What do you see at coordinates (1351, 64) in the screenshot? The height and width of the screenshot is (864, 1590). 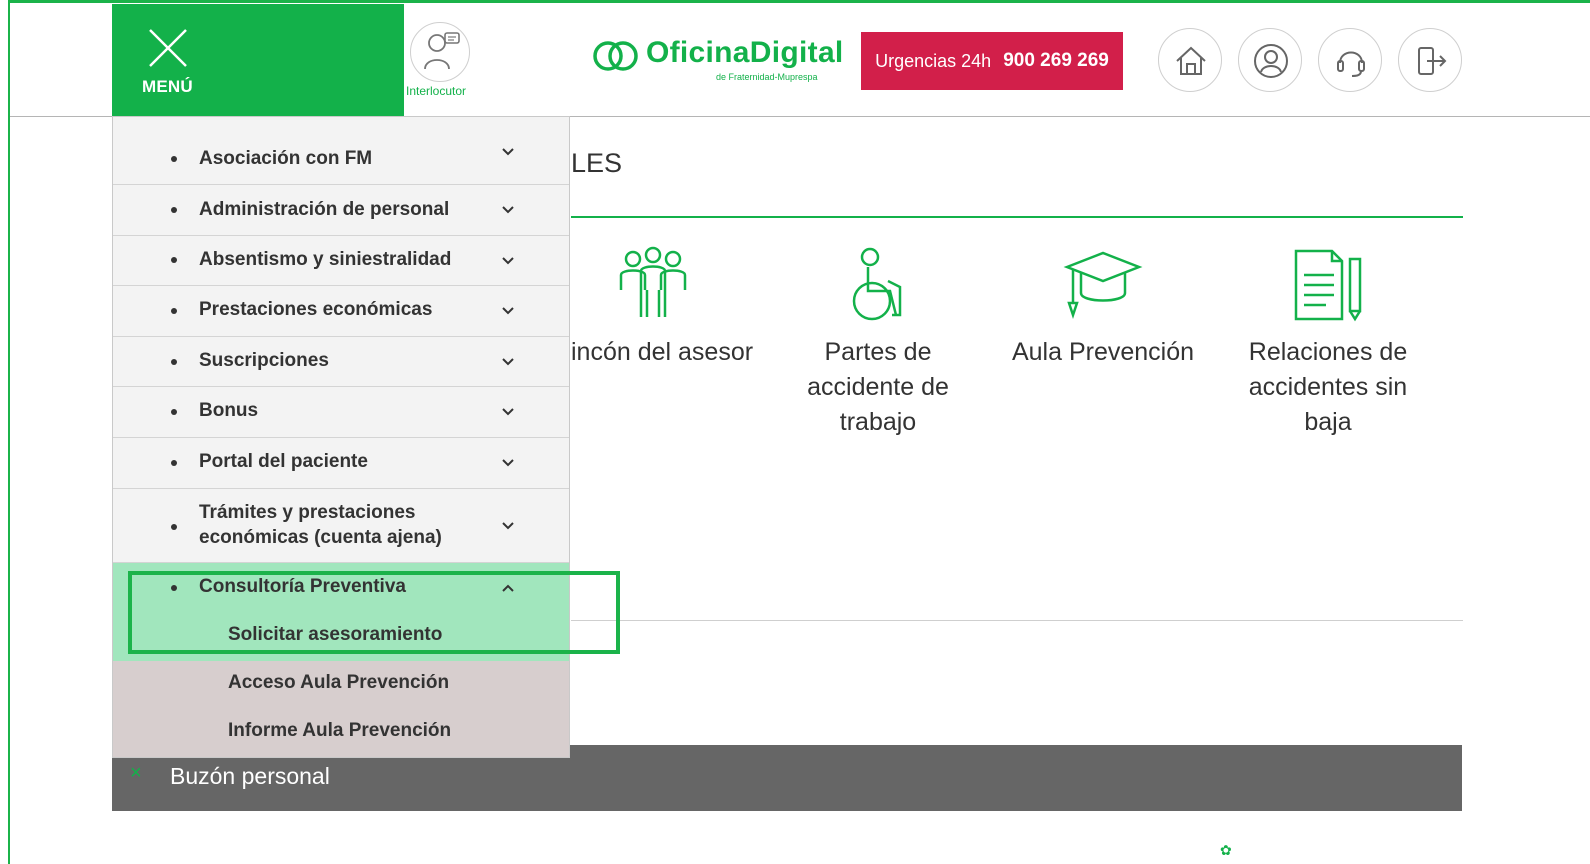 I see `headset-icon` at bounding box center [1351, 64].